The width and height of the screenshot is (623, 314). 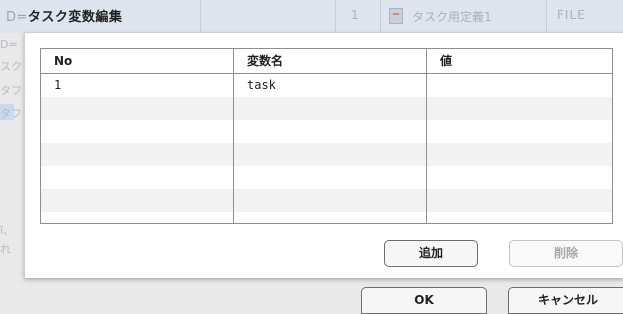 What do you see at coordinates (565, 300) in the screenshot?
I see `cancel-button: キャンセル` at bounding box center [565, 300].